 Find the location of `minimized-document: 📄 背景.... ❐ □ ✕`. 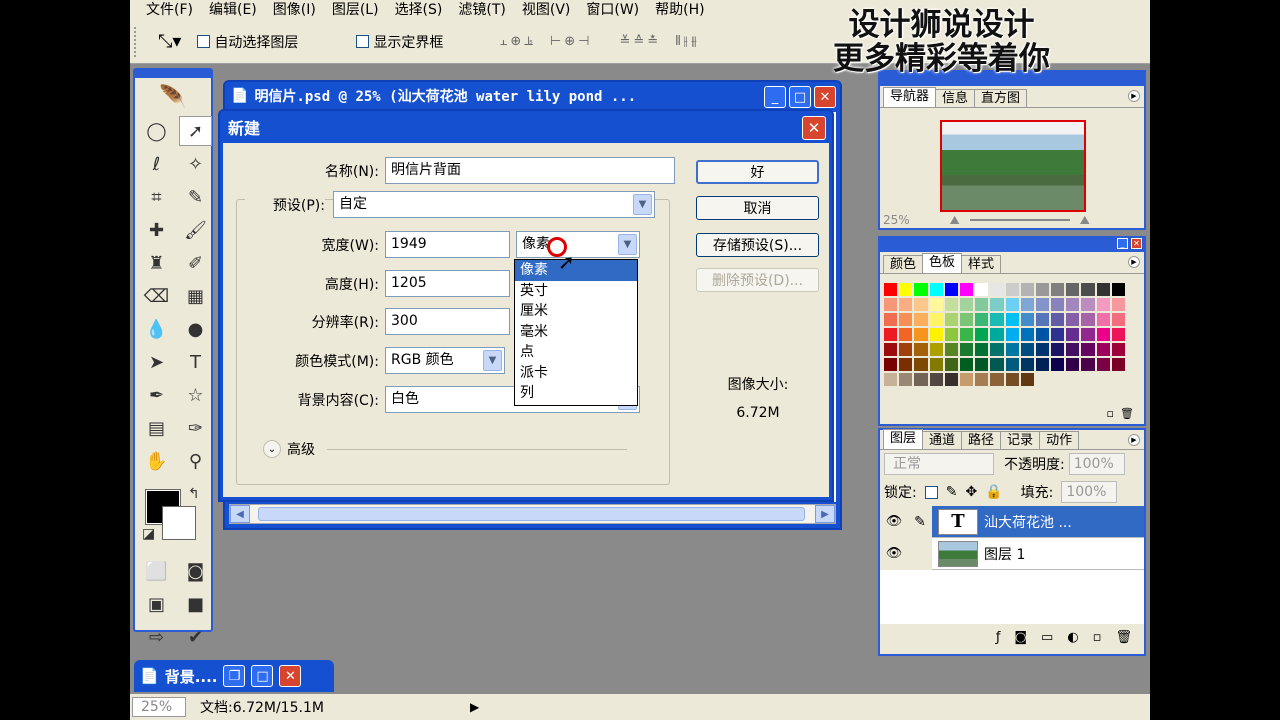

minimized-document: 📄 背景.... ❐ □ ✕ is located at coordinates (234, 676).